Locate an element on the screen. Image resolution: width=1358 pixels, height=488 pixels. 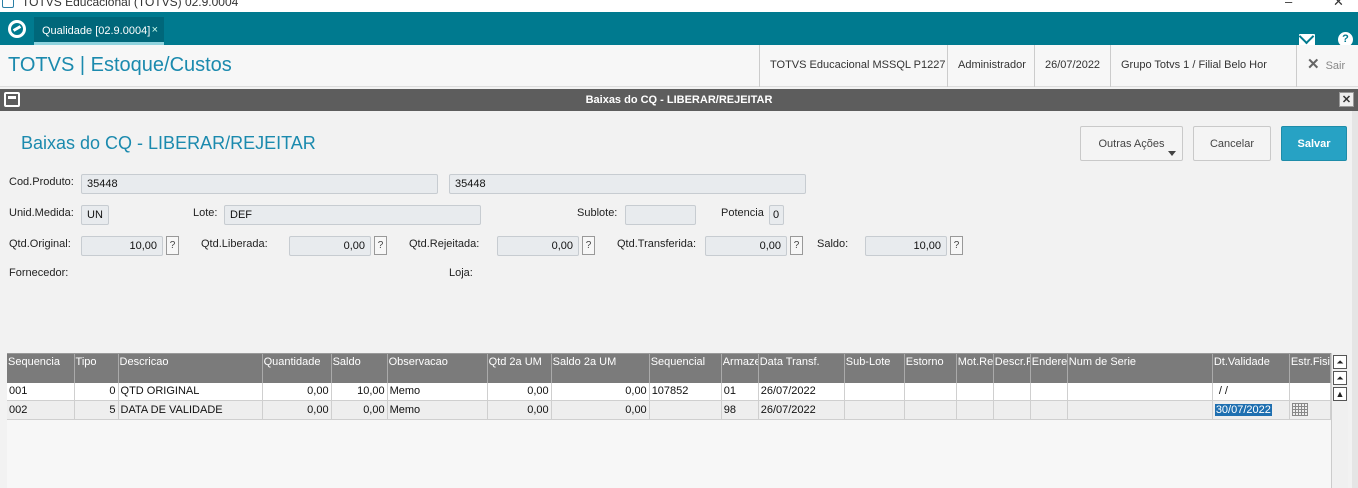
col-header: Sequencial is located at coordinates (685, 368).